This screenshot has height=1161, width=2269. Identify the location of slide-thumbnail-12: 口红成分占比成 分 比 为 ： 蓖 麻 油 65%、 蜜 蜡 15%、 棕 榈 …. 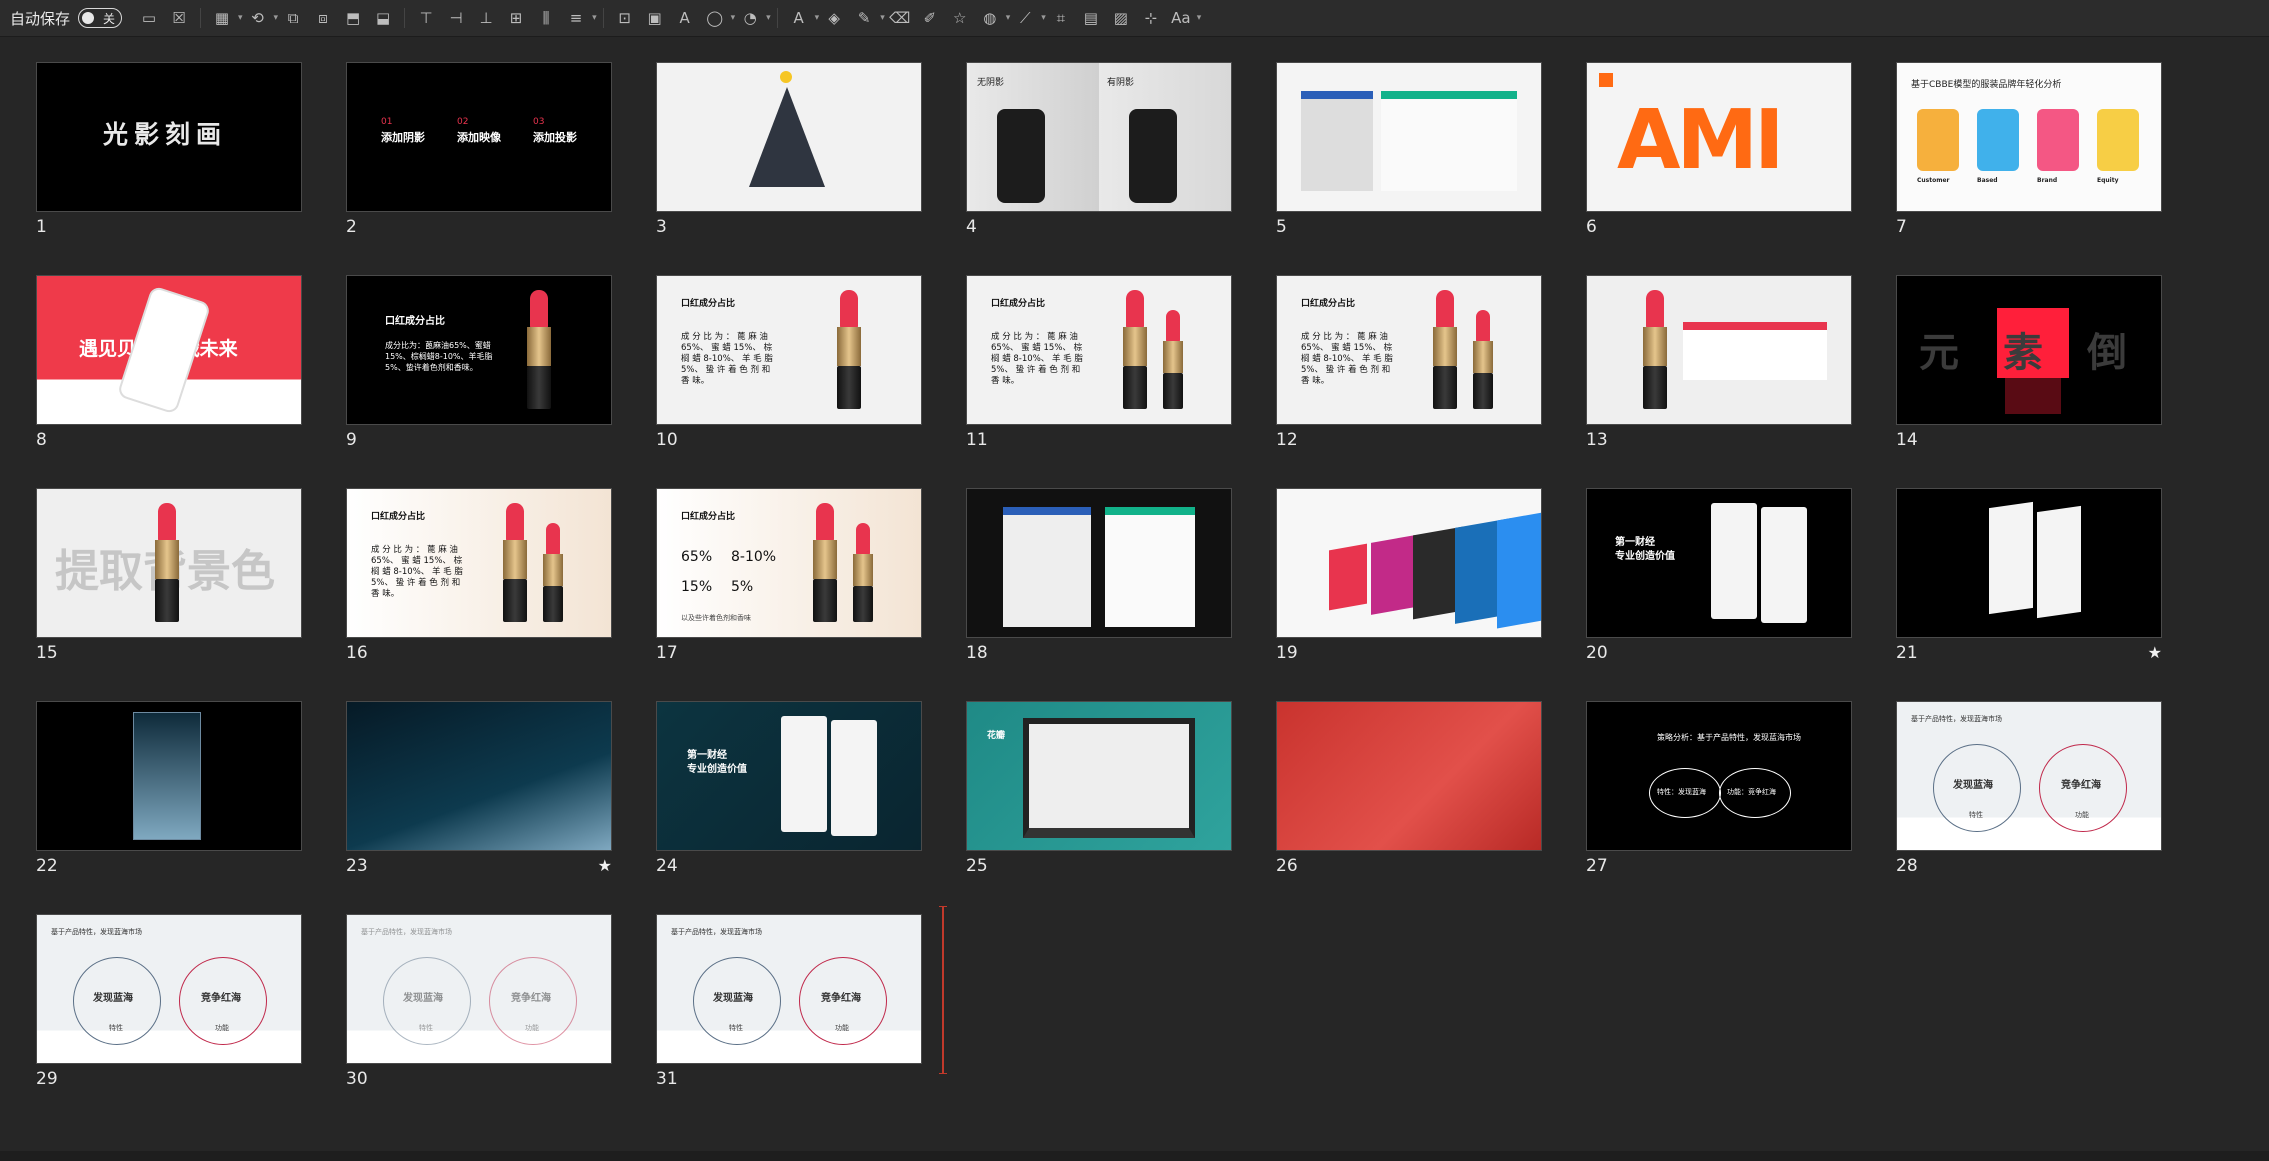
(1409, 362).